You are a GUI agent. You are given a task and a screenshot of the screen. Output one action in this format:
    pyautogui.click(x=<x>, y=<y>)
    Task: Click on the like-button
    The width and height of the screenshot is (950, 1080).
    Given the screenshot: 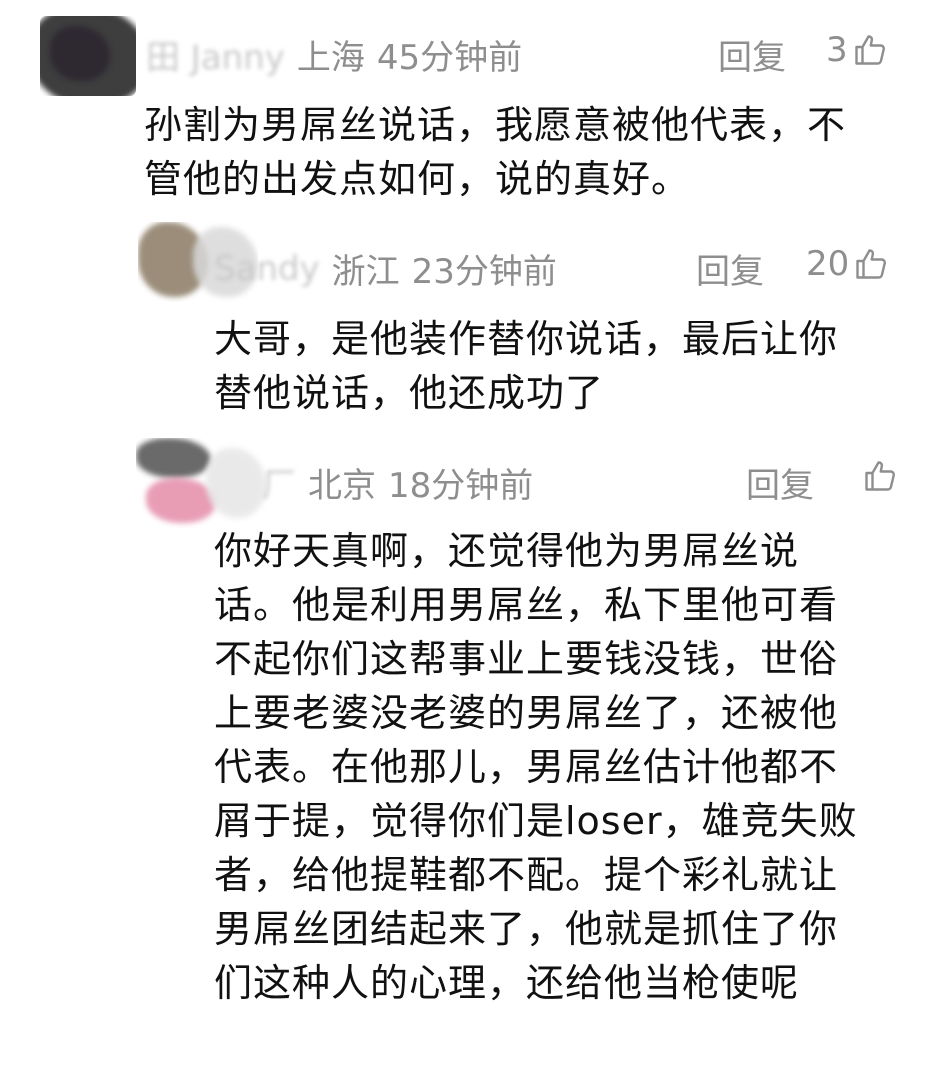 What is the action you would take?
    pyautogui.click(x=878, y=476)
    